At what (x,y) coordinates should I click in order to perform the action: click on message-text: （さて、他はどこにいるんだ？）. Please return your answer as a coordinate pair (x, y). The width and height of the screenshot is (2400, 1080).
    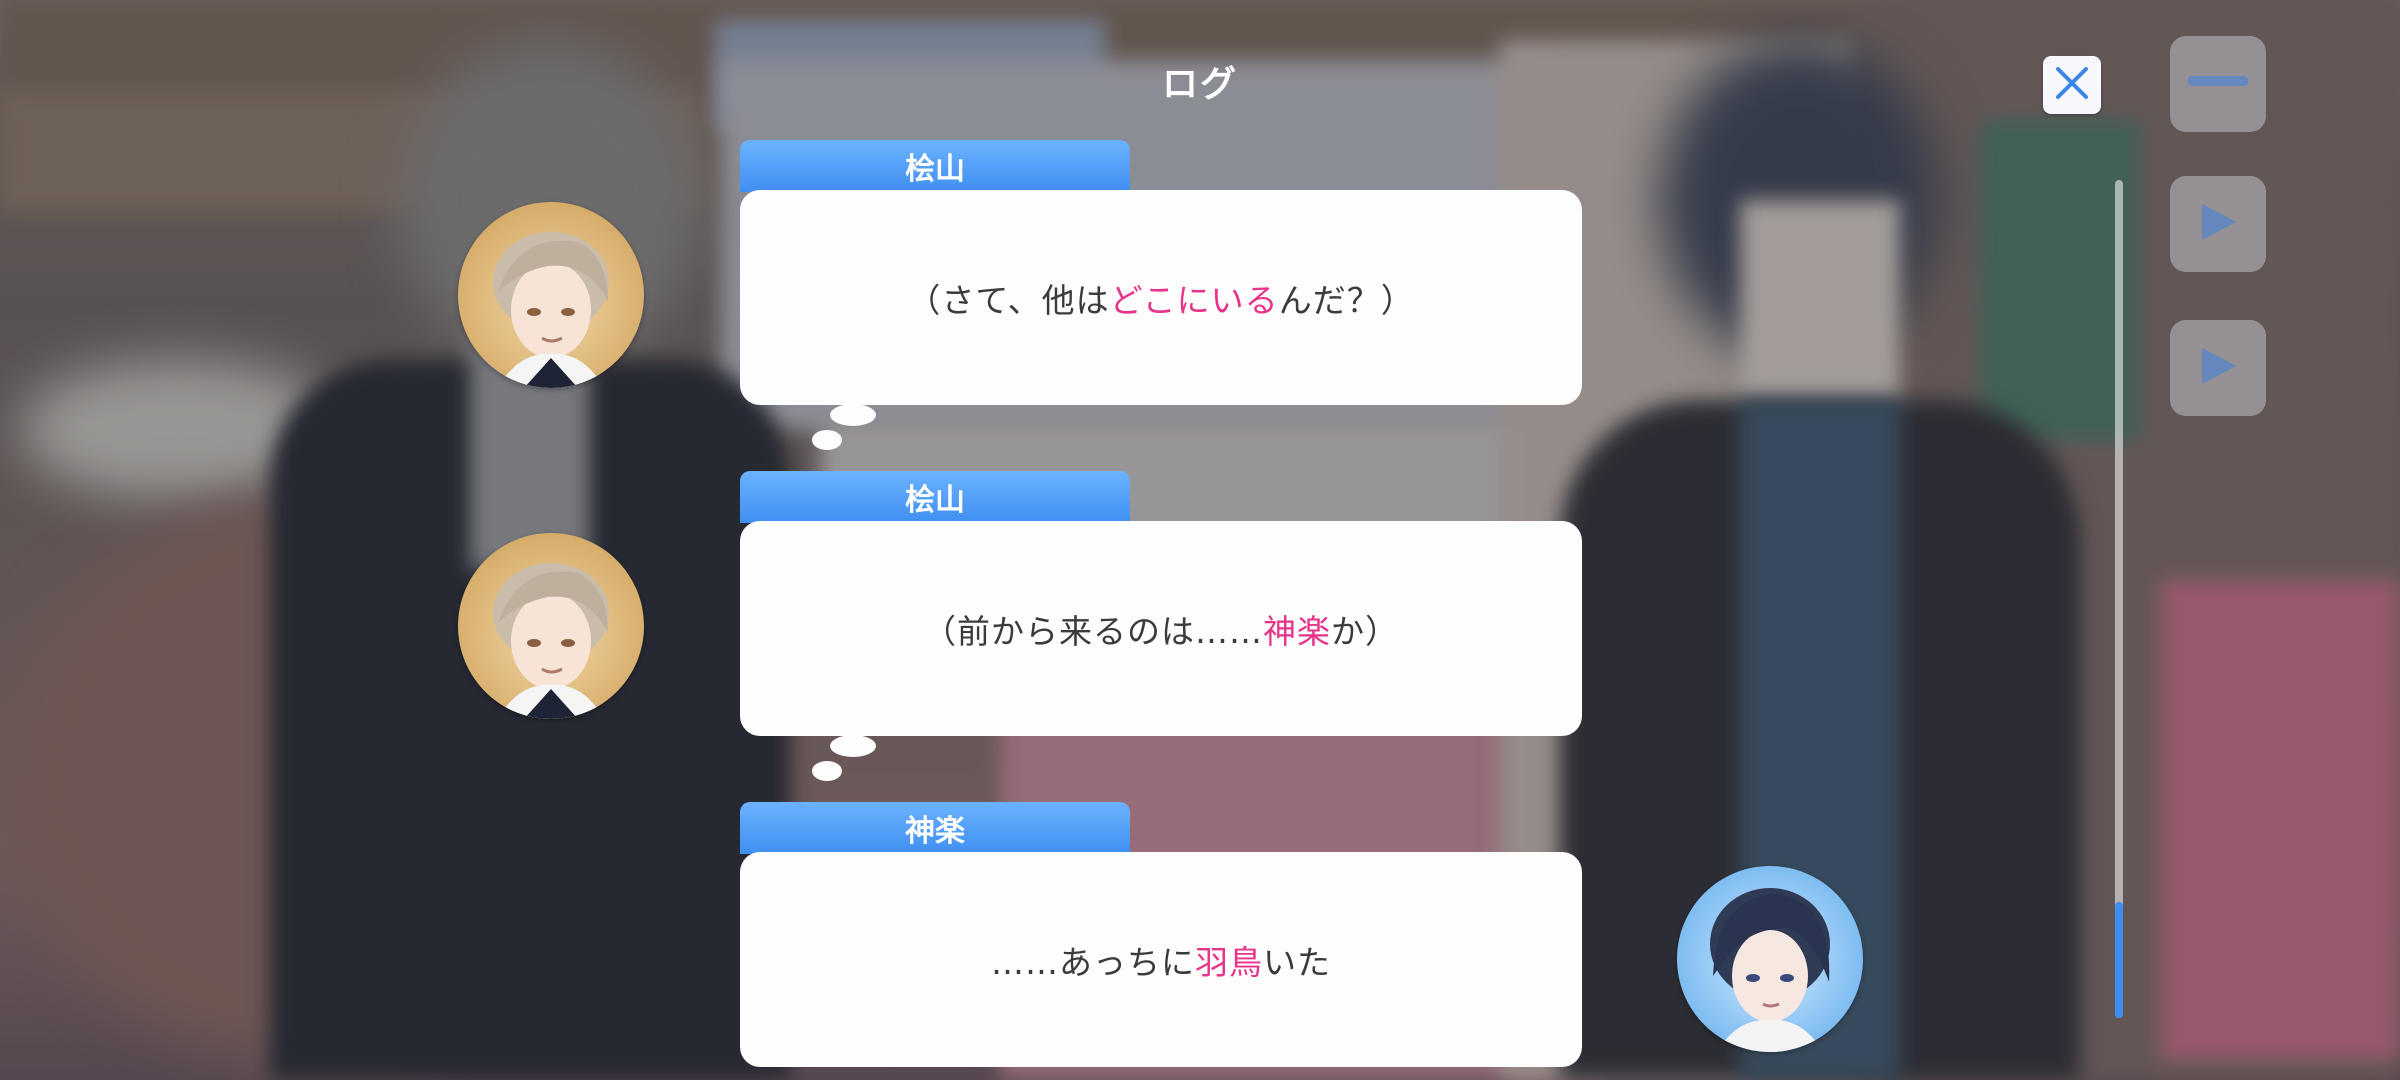
    Looking at the image, I should click on (1161, 300).